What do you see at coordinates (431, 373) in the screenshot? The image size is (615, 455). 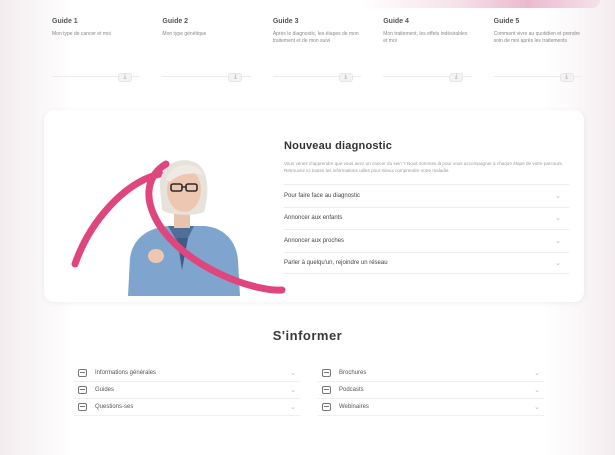 I see `inform-item: Brochures ⌄` at bounding box center [431, 373].